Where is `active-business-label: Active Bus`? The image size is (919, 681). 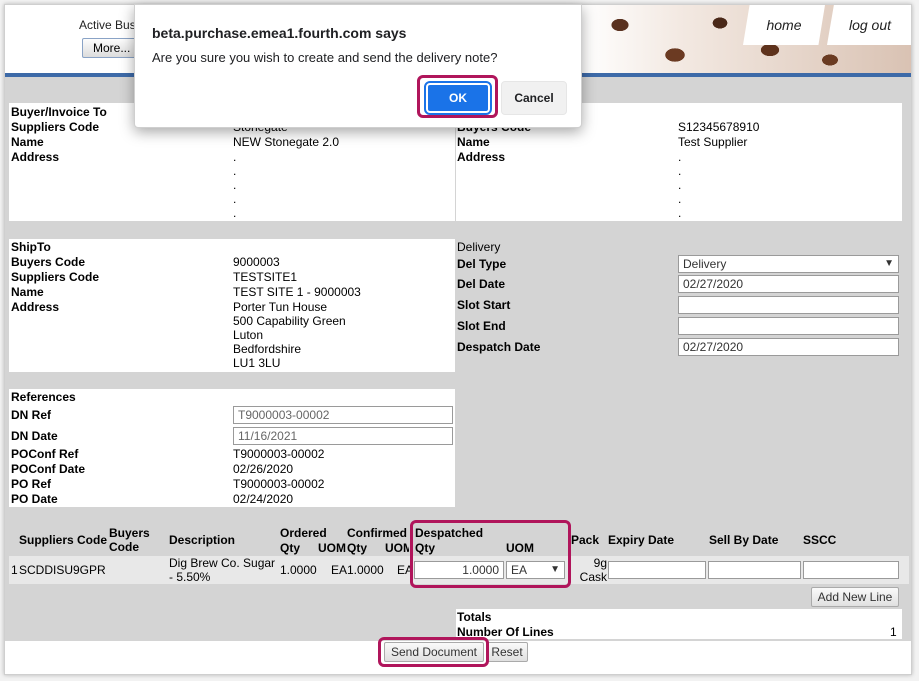
active-business-label: Active Bus is located at coordinates (107, 25).